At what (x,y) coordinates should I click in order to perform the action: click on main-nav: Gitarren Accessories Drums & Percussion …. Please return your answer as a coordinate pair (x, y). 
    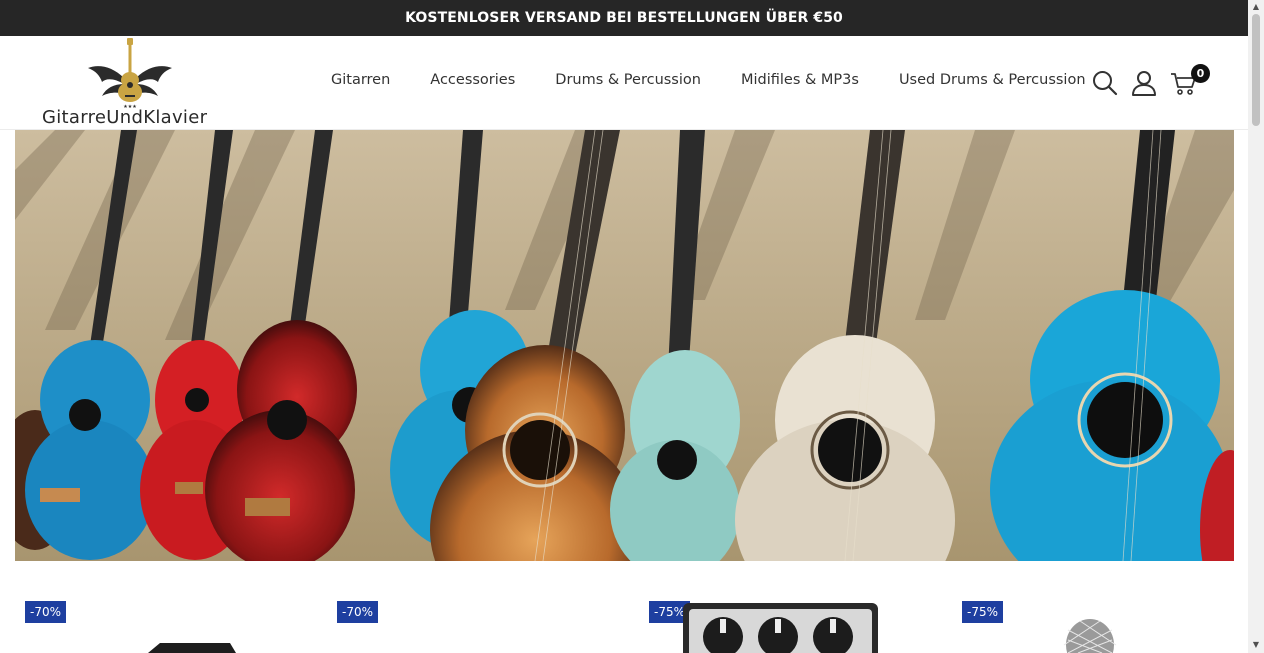
    Looking at the image, I should click on (728, 83).